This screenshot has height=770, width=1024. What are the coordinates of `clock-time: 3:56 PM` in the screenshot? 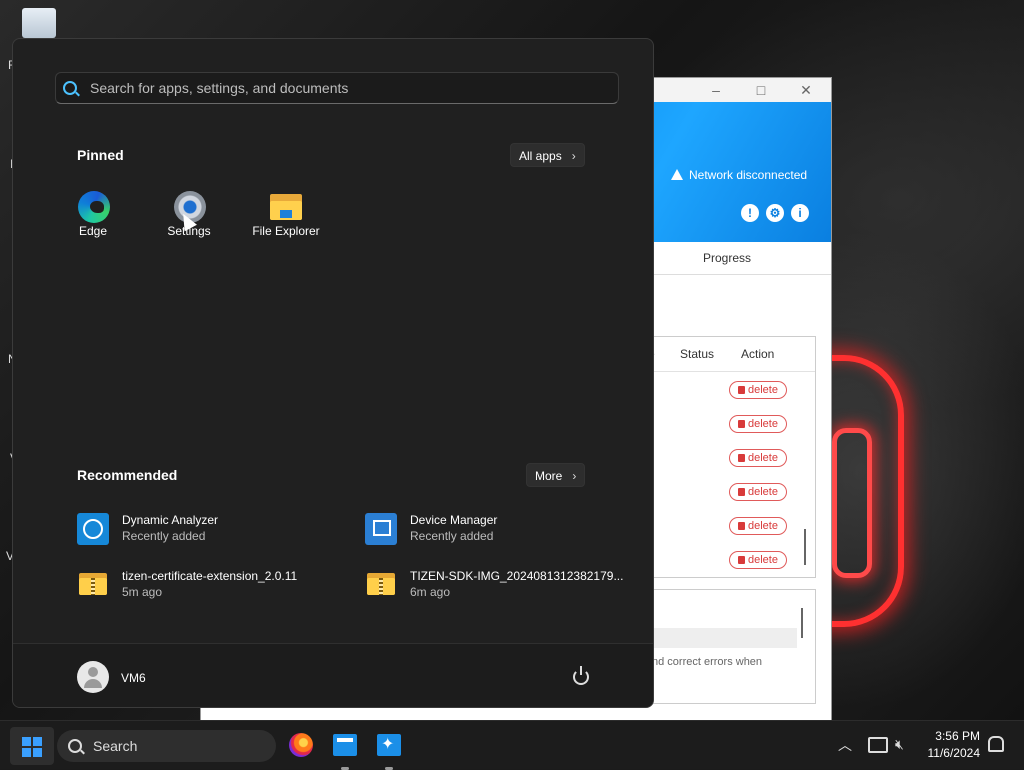 It's located at (957, 736).